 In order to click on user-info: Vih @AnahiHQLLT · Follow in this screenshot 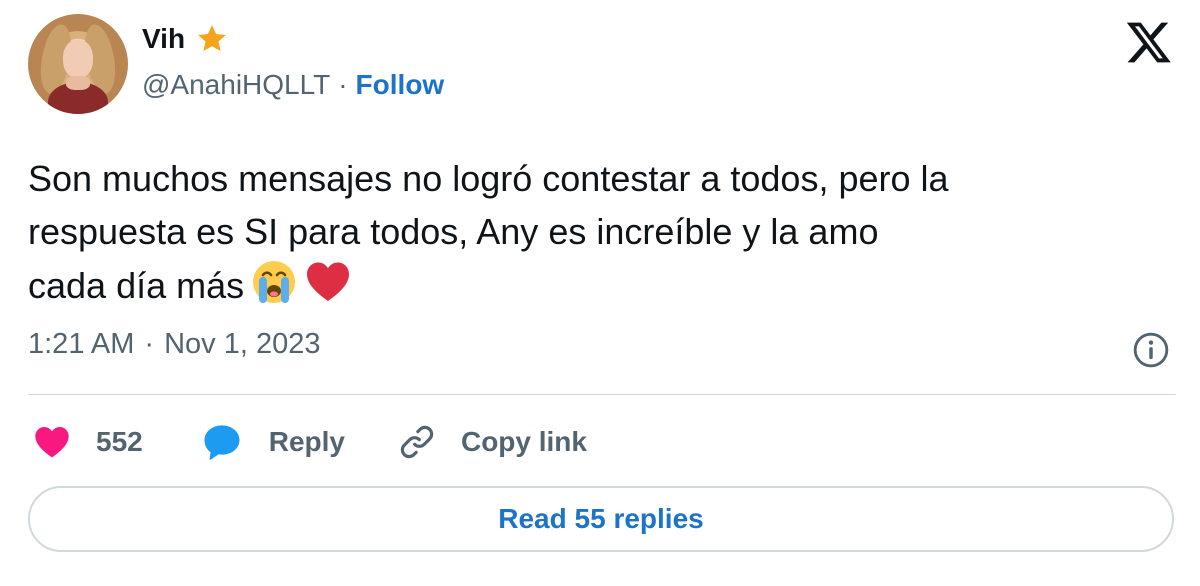, I will do `click(293, 61)`.